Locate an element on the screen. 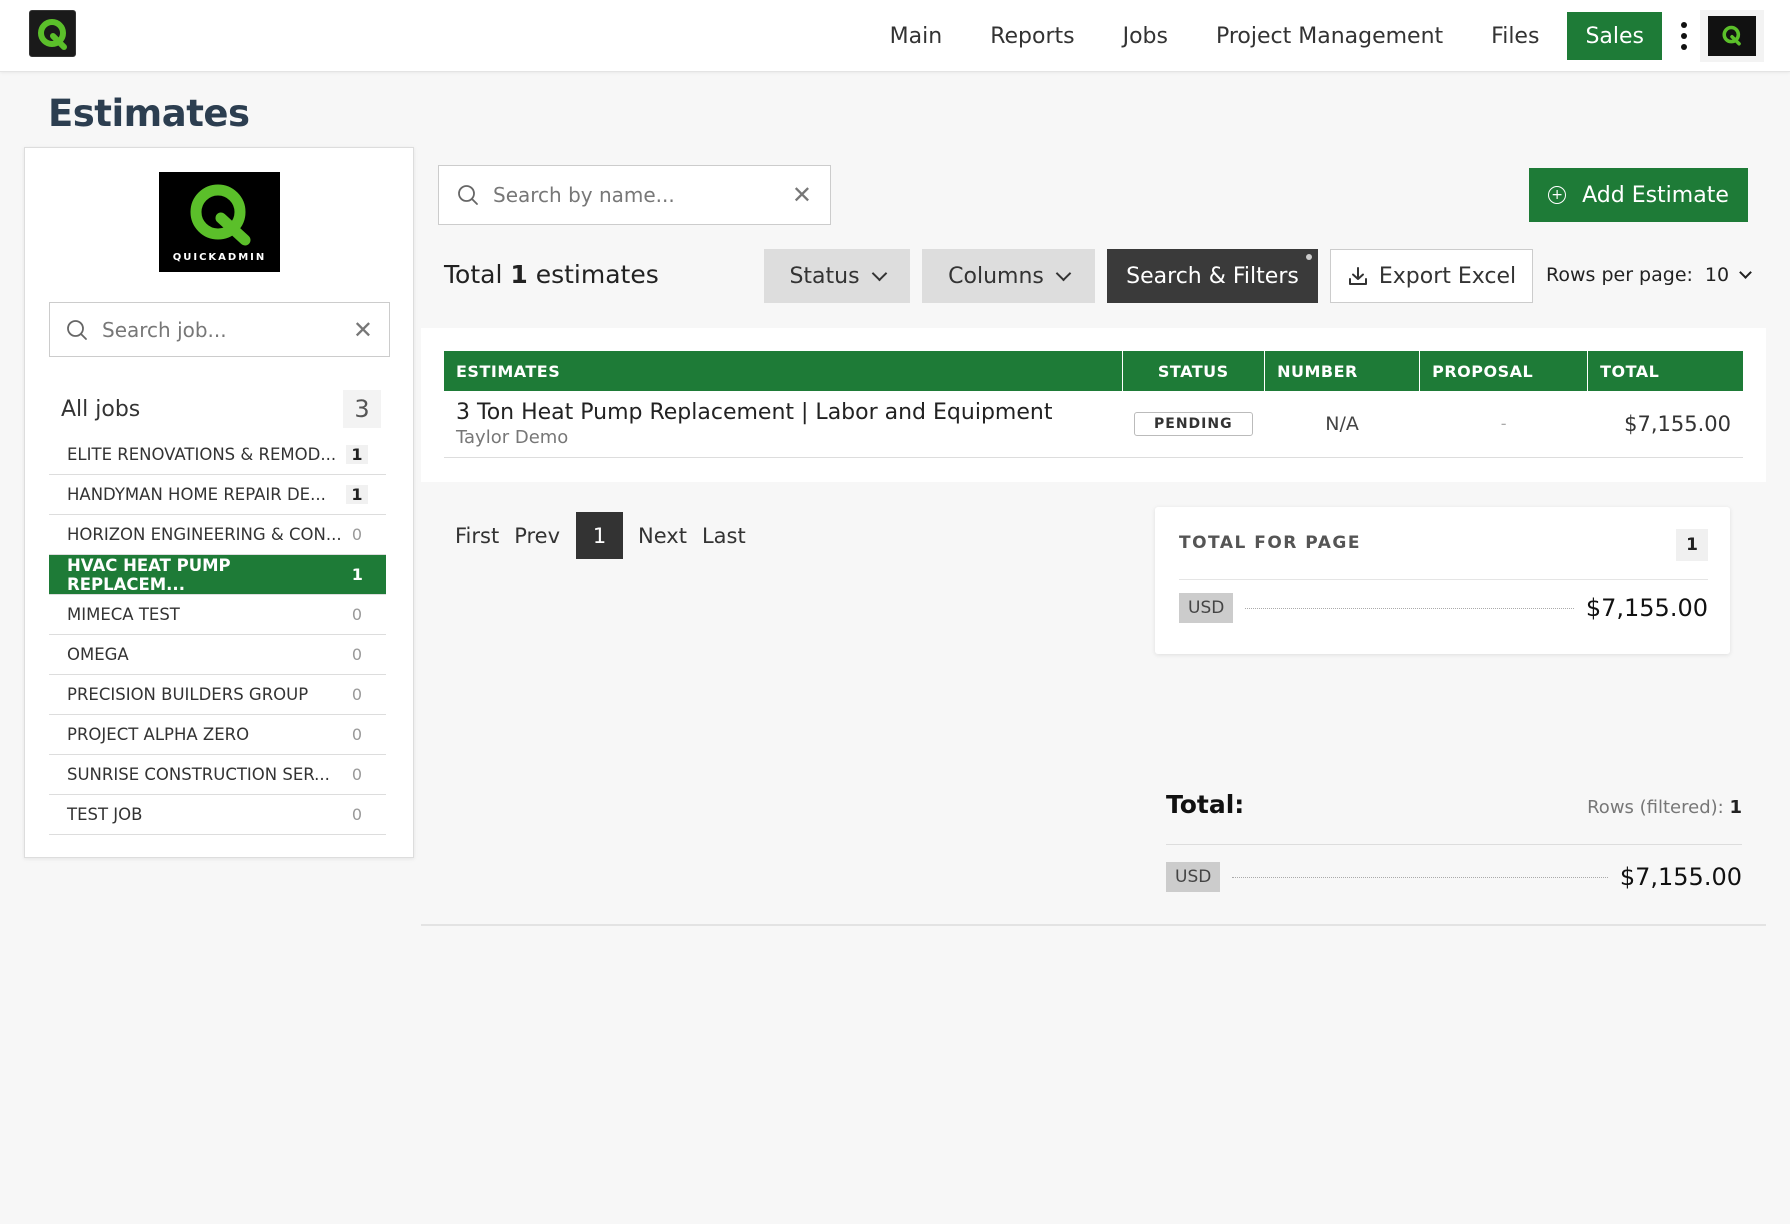 The width and height of the screenshot is (1790, 1224). sidebar-job-item: HORIZON ENGINEERING & CON... 0 is located at coordinates (217, 535).